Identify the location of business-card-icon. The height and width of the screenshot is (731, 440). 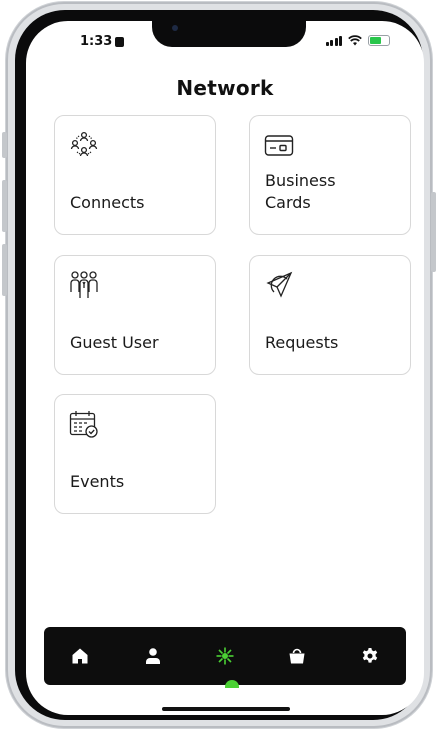
(279, 145).